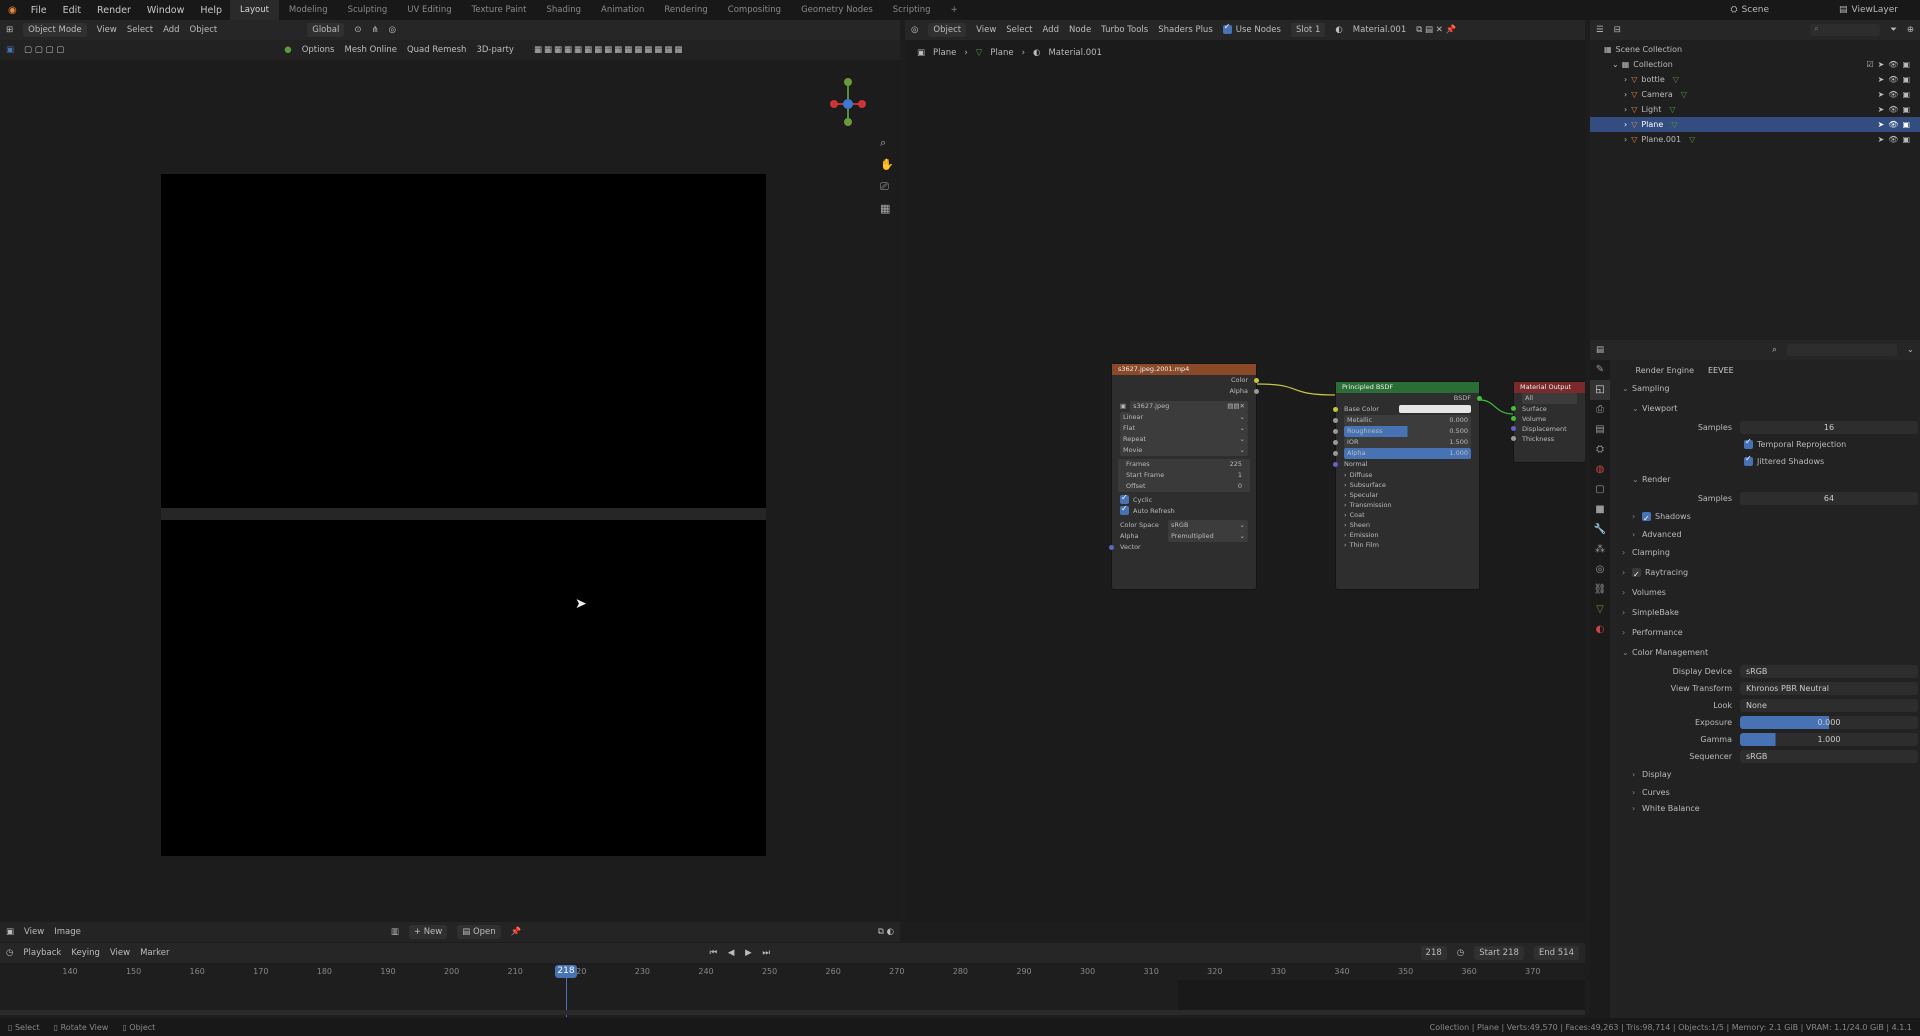 This screenshot has height=1036, width=1920. Describe the element at coordinates (1407, 442) in the screenshot. I see `ior-field: IOR 1.500` at that location.